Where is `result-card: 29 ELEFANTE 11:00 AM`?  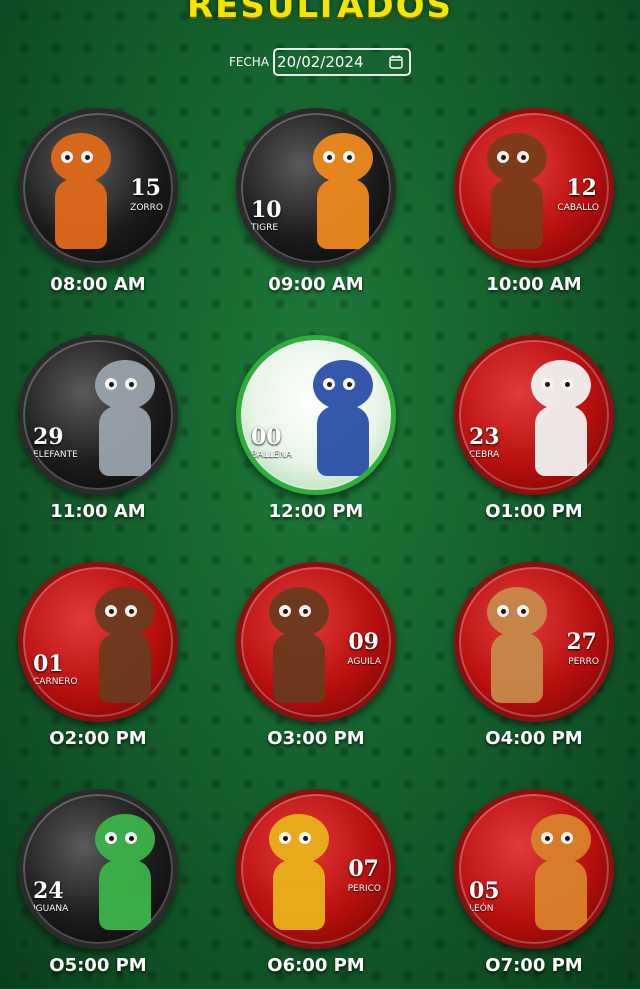
result-card: 29 ELEFANTE 11:00 AM is located at coordinates (99, 435).